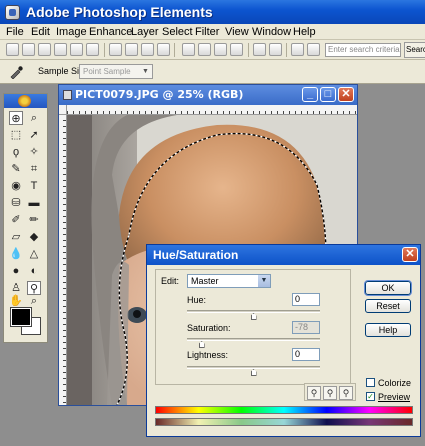 The height and width of the screenshot is (446, 425). I want to click on save-web-icon, so click(131, 49).